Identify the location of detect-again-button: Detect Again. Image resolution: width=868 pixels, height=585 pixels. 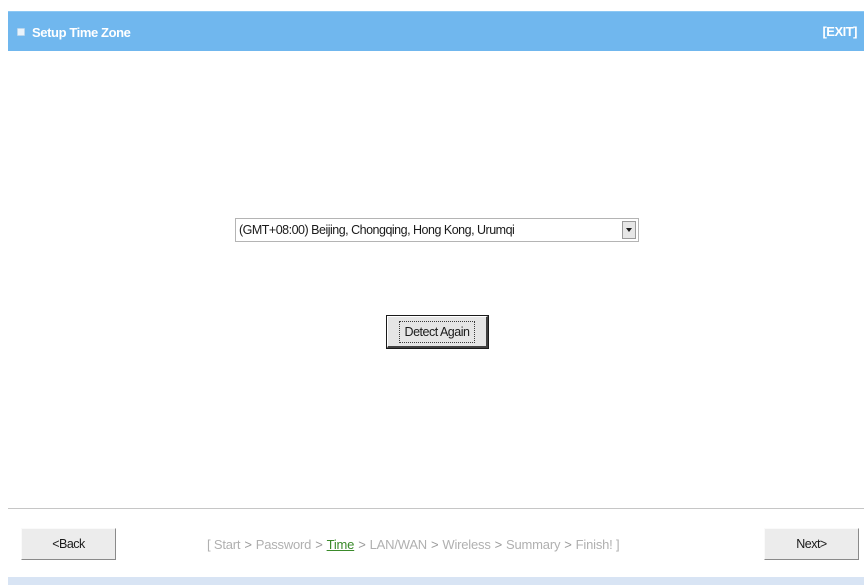
(437, 332).